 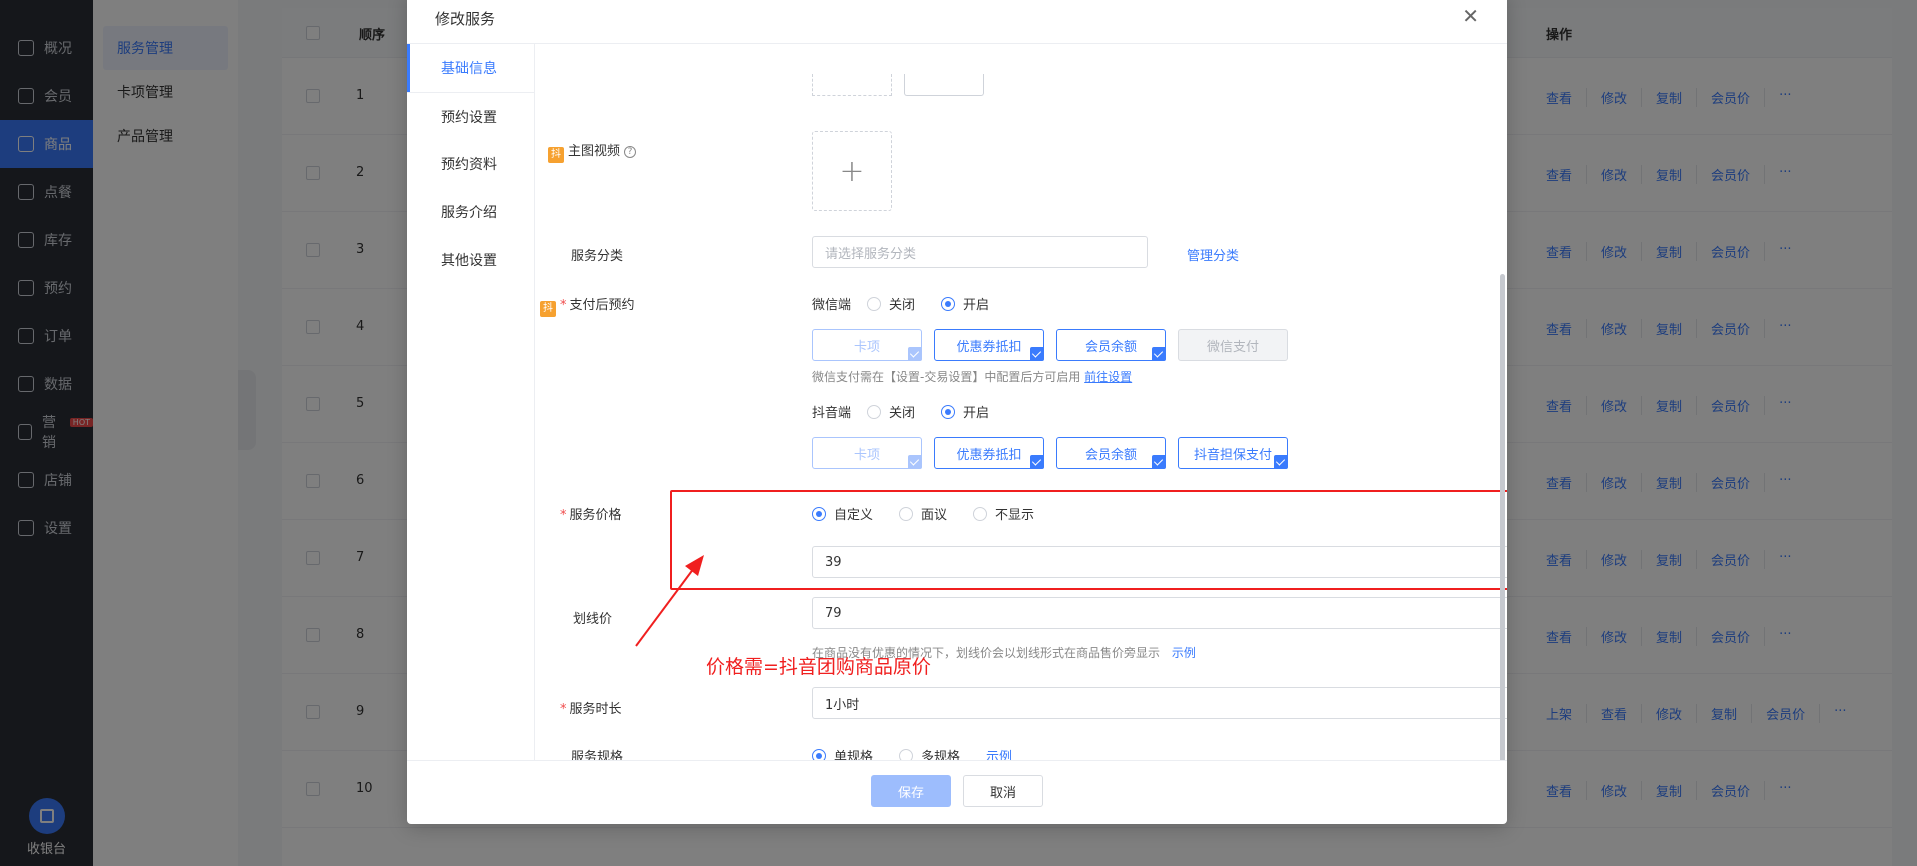 I want to click on spec-group: 单规格 多规格 示例, so click(x=912, y=753).